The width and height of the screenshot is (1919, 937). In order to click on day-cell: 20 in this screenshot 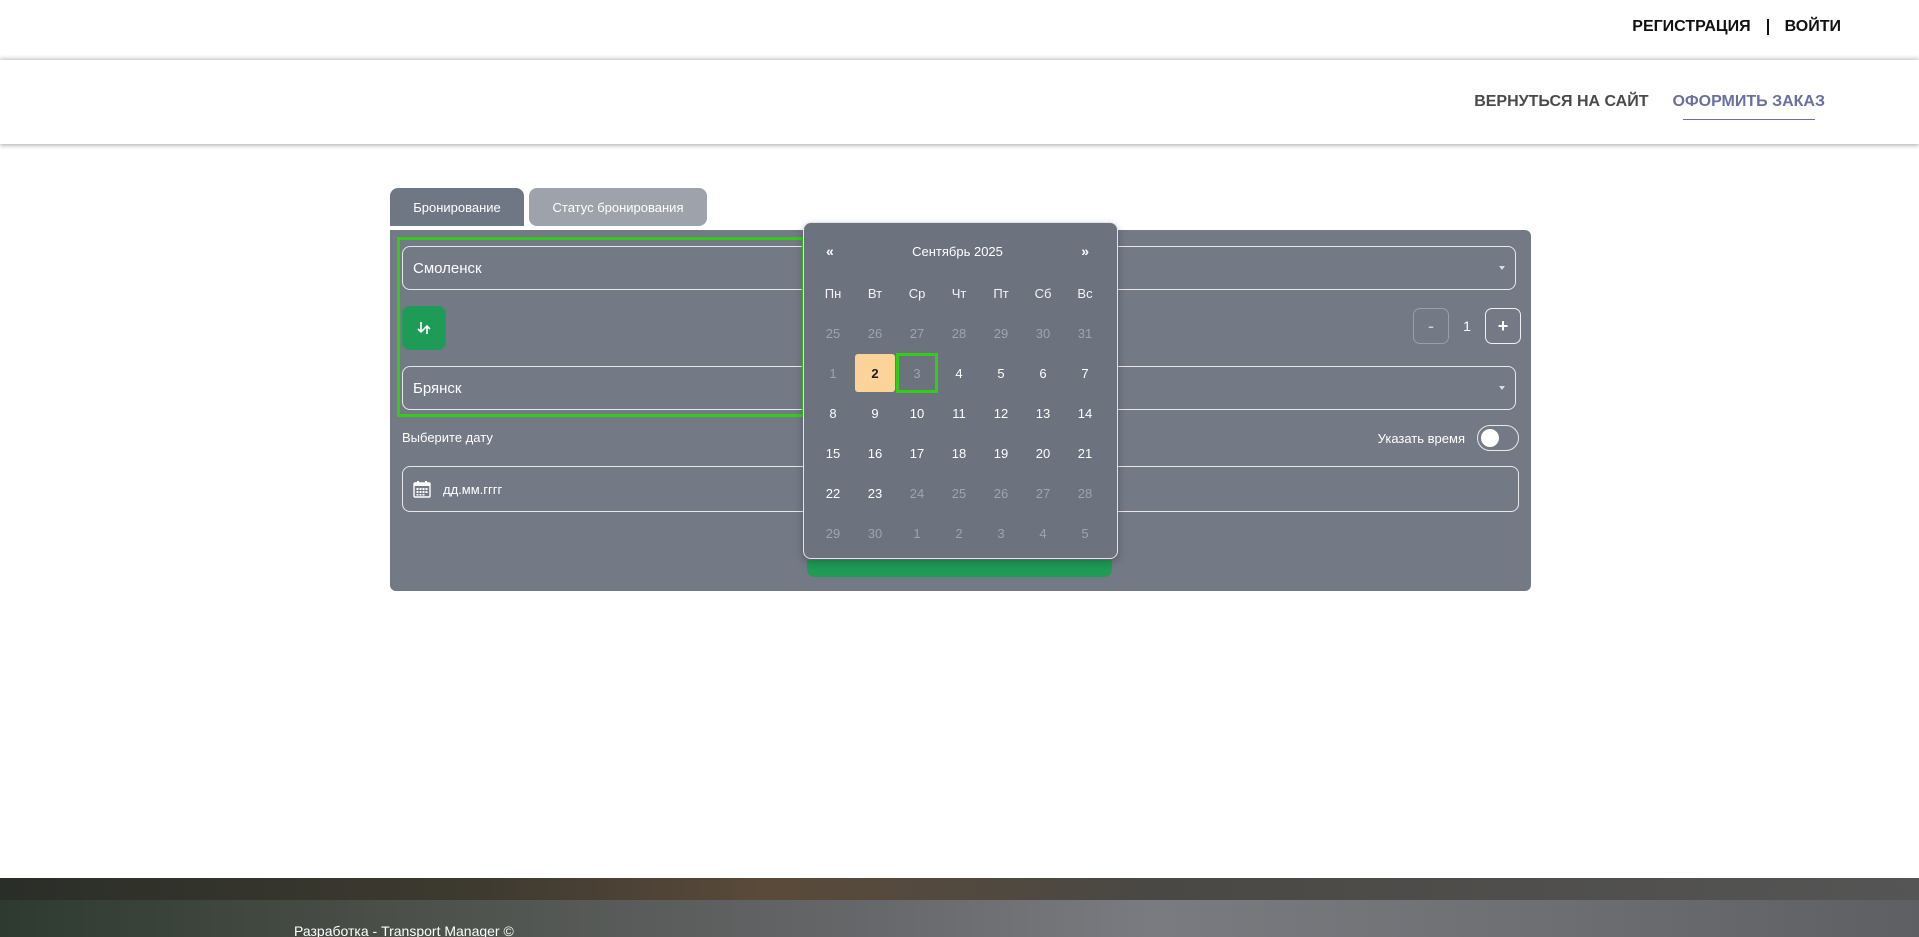, I will do `click(1043, 453)`.